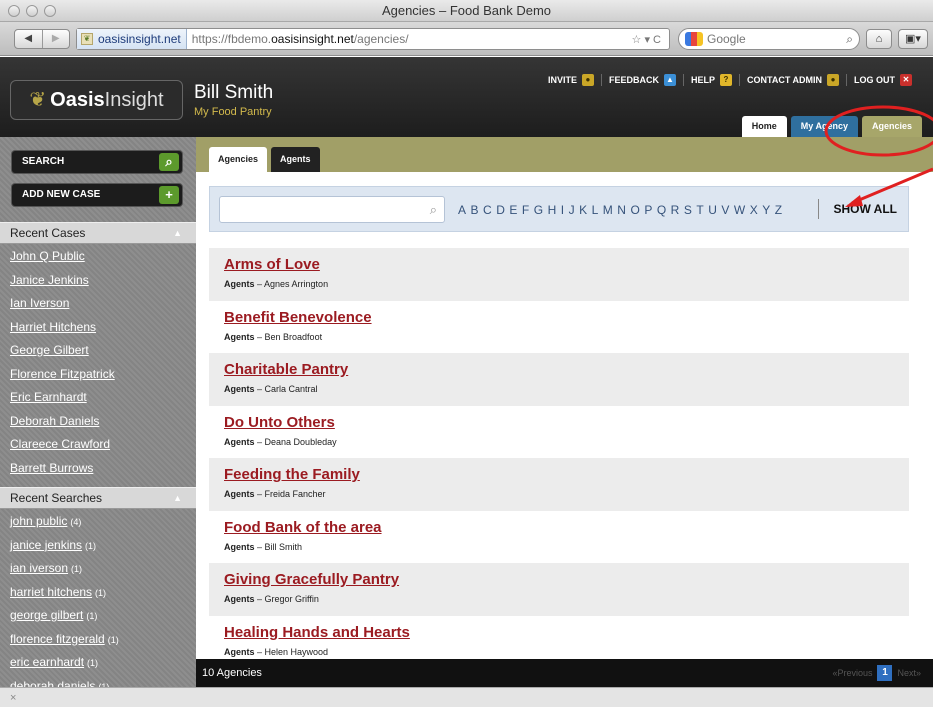 The image size is (933, 707). What do you see at coordinates (754, 210) in the screenshot?
I see `letter-link: X` at bounding box center [754, 210].